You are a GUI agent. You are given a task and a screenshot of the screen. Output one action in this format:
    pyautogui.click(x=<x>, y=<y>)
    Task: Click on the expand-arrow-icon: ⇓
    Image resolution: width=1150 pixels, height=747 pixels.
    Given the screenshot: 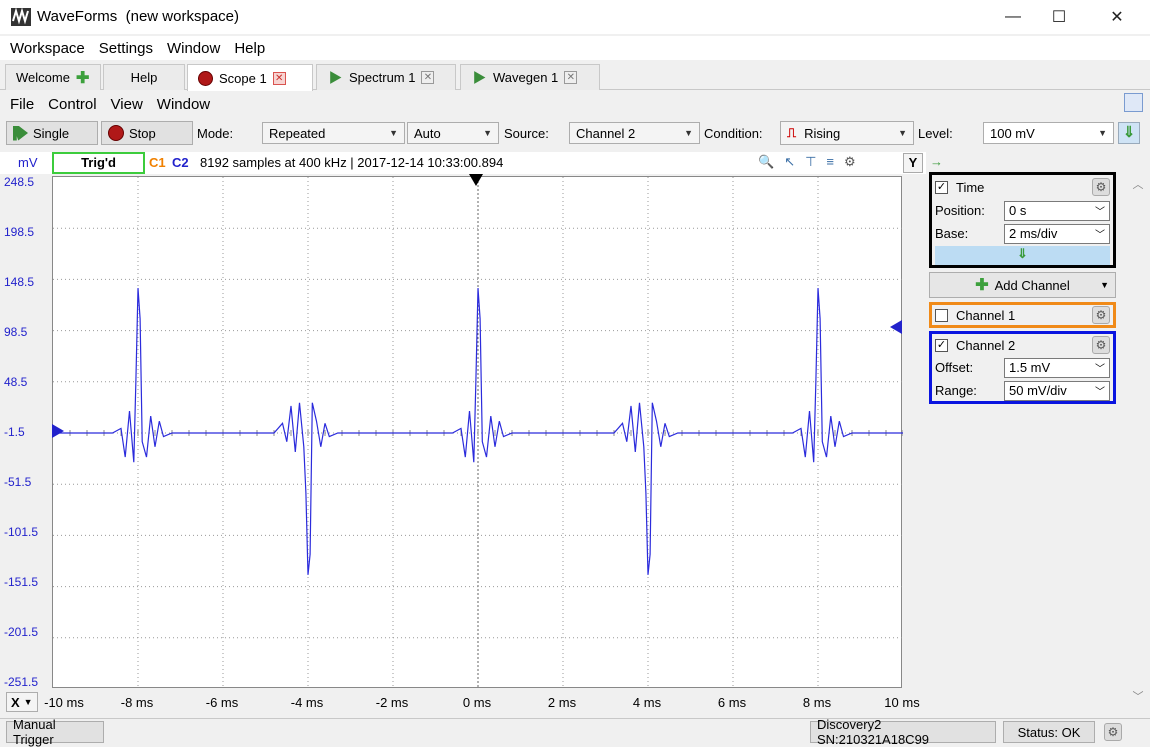 What is the action you would take?
    pyautogui.click(x=1022, y=255)
    